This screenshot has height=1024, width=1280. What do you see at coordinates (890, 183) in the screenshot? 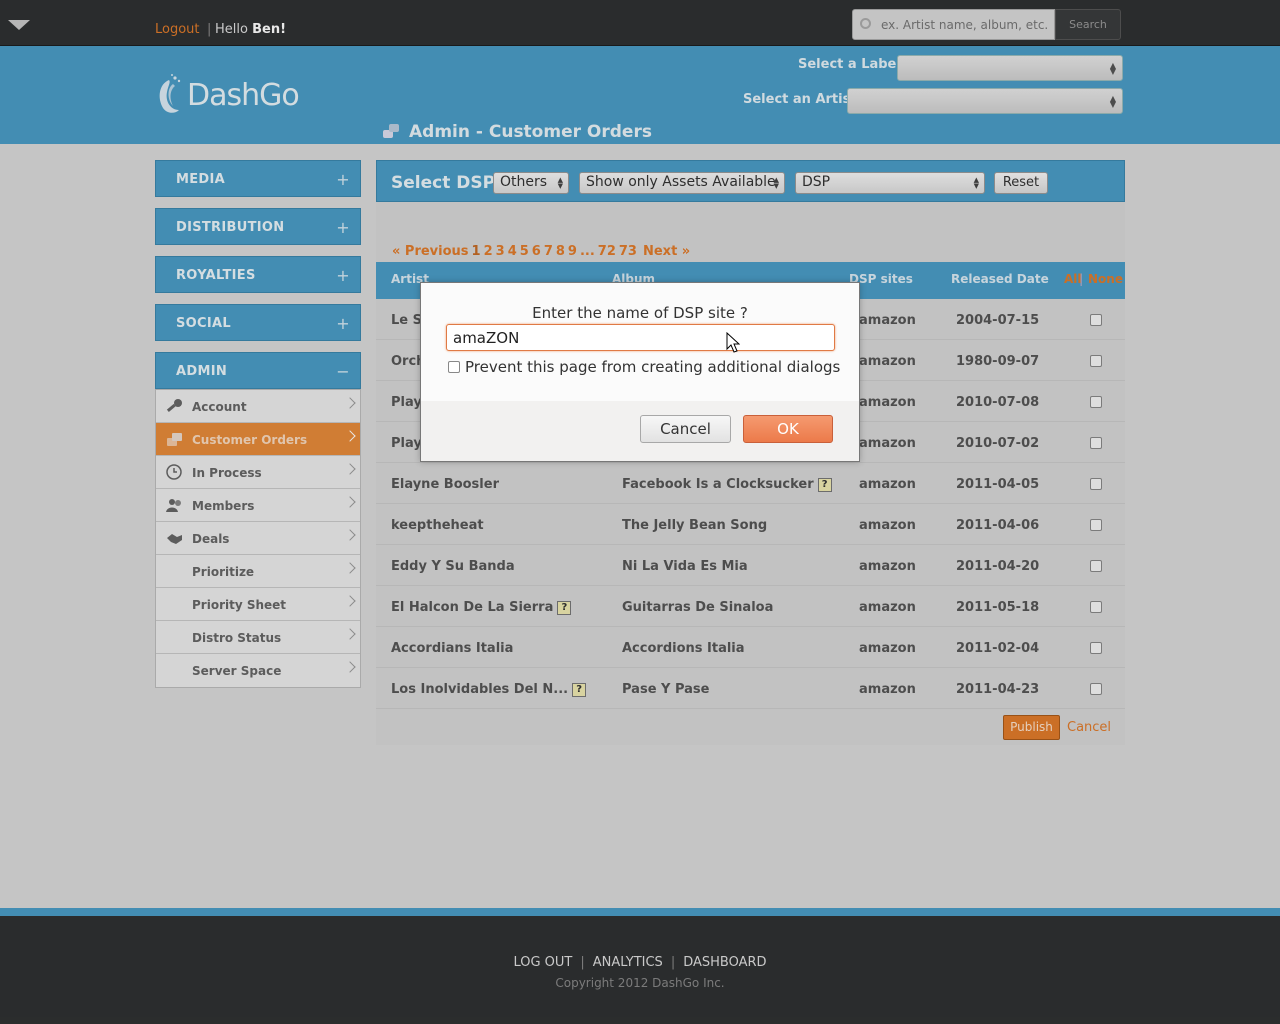
I see `dsp-select: DSP ▲ ▼` at bounding box center [890, 183].